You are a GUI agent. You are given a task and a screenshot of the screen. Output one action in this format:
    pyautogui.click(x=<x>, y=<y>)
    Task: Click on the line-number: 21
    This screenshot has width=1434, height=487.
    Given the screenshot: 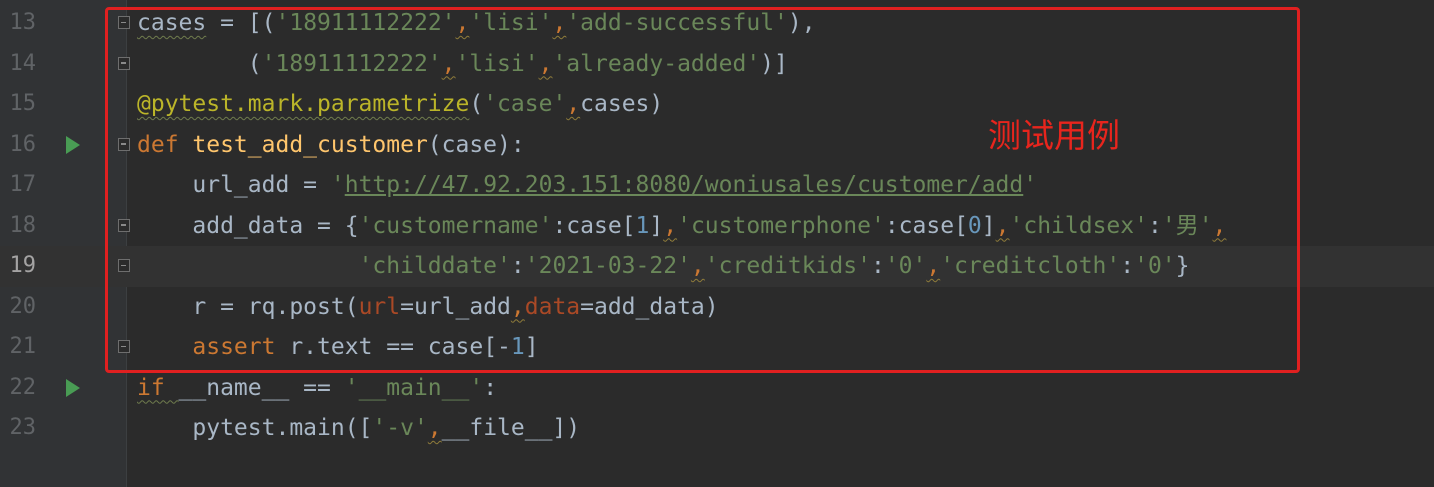 What is the action you would take?
    pyautogui.click(x=23, y=346)
    